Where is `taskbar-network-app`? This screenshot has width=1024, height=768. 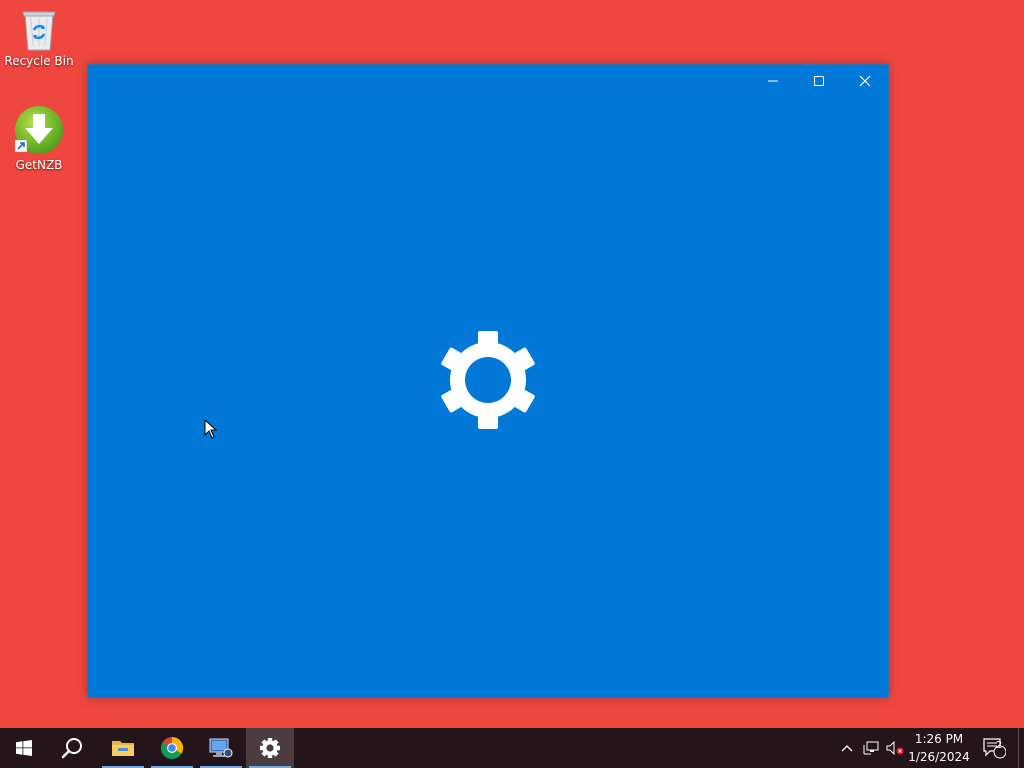 taskbar-network-app is located at coordinates (221, 748).